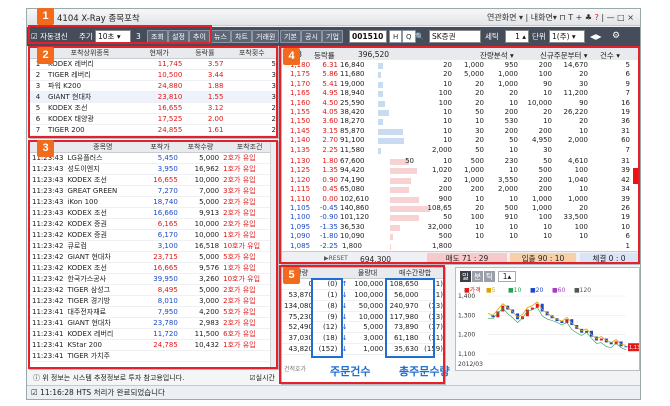 This screenshot has height=406, width=670. Describe the element at coordinates (368, 36) in the screenshot. I see `stock-code-input: 001510` at that location.